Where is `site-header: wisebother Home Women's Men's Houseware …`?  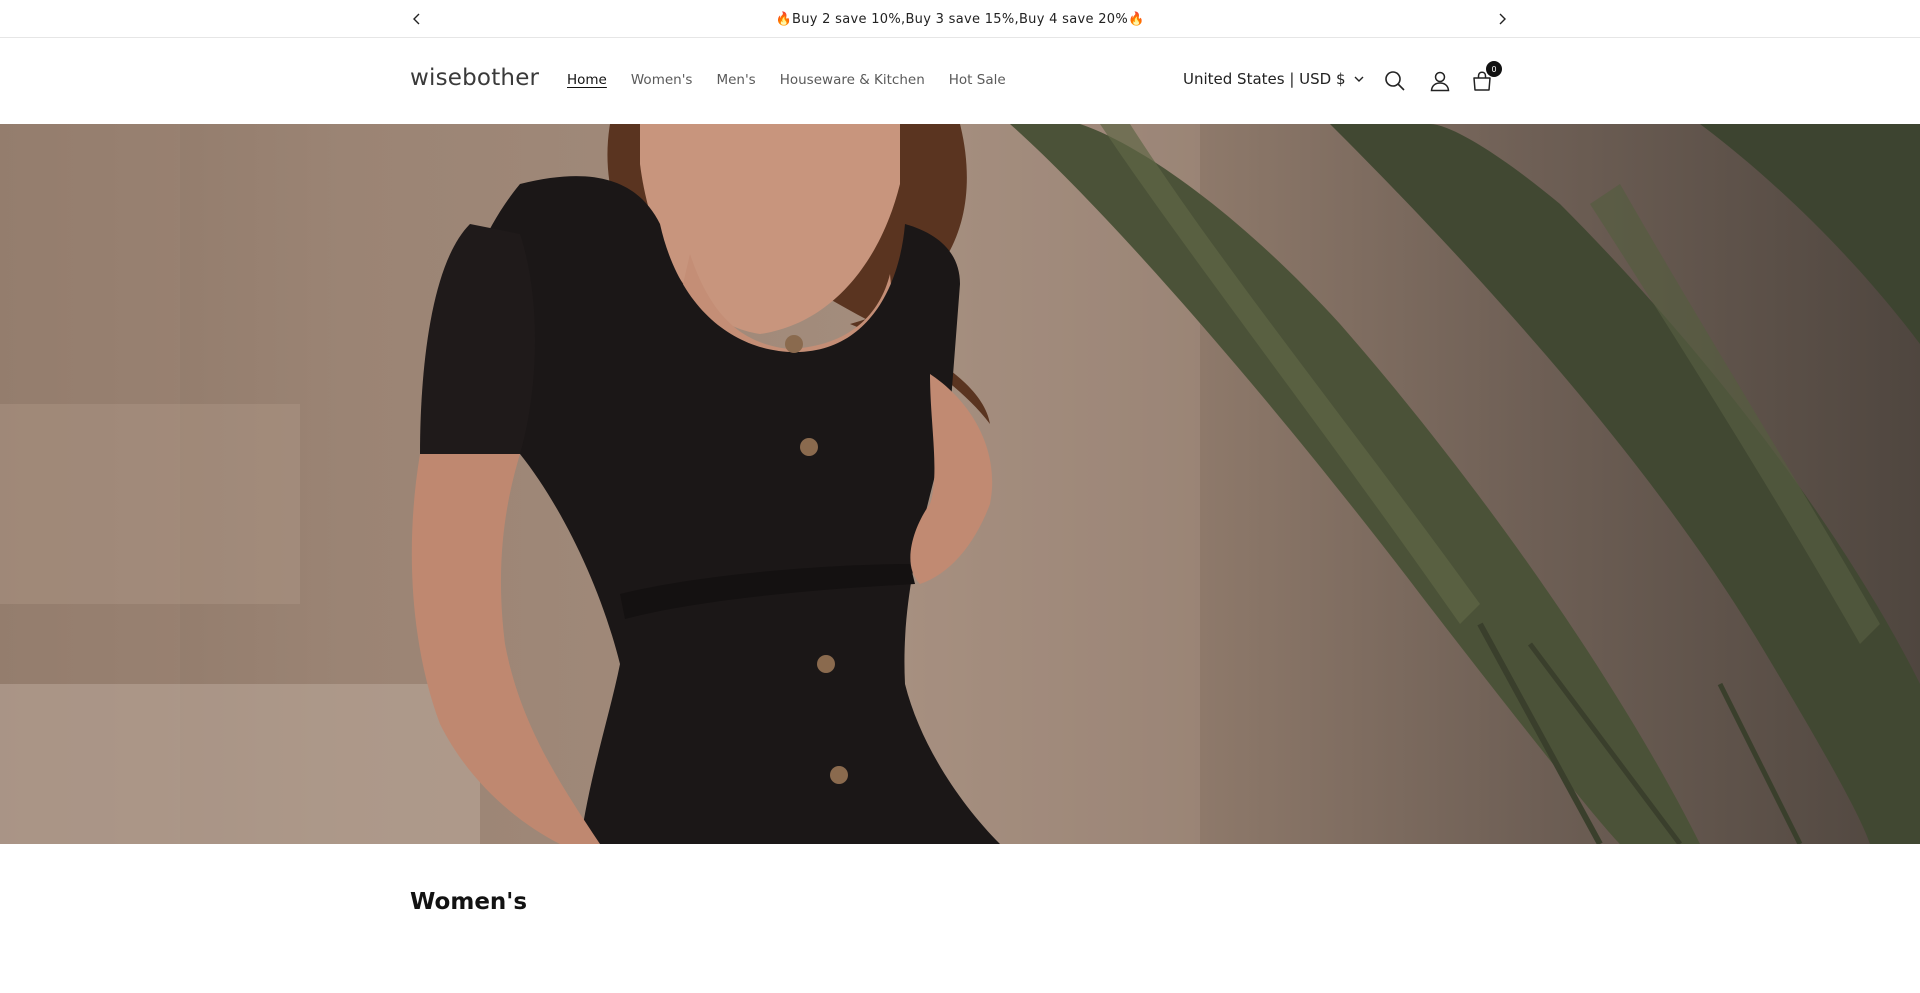 site-header: wisebother Home Women's Men's Houseware … is located at coordinates (960, 81).